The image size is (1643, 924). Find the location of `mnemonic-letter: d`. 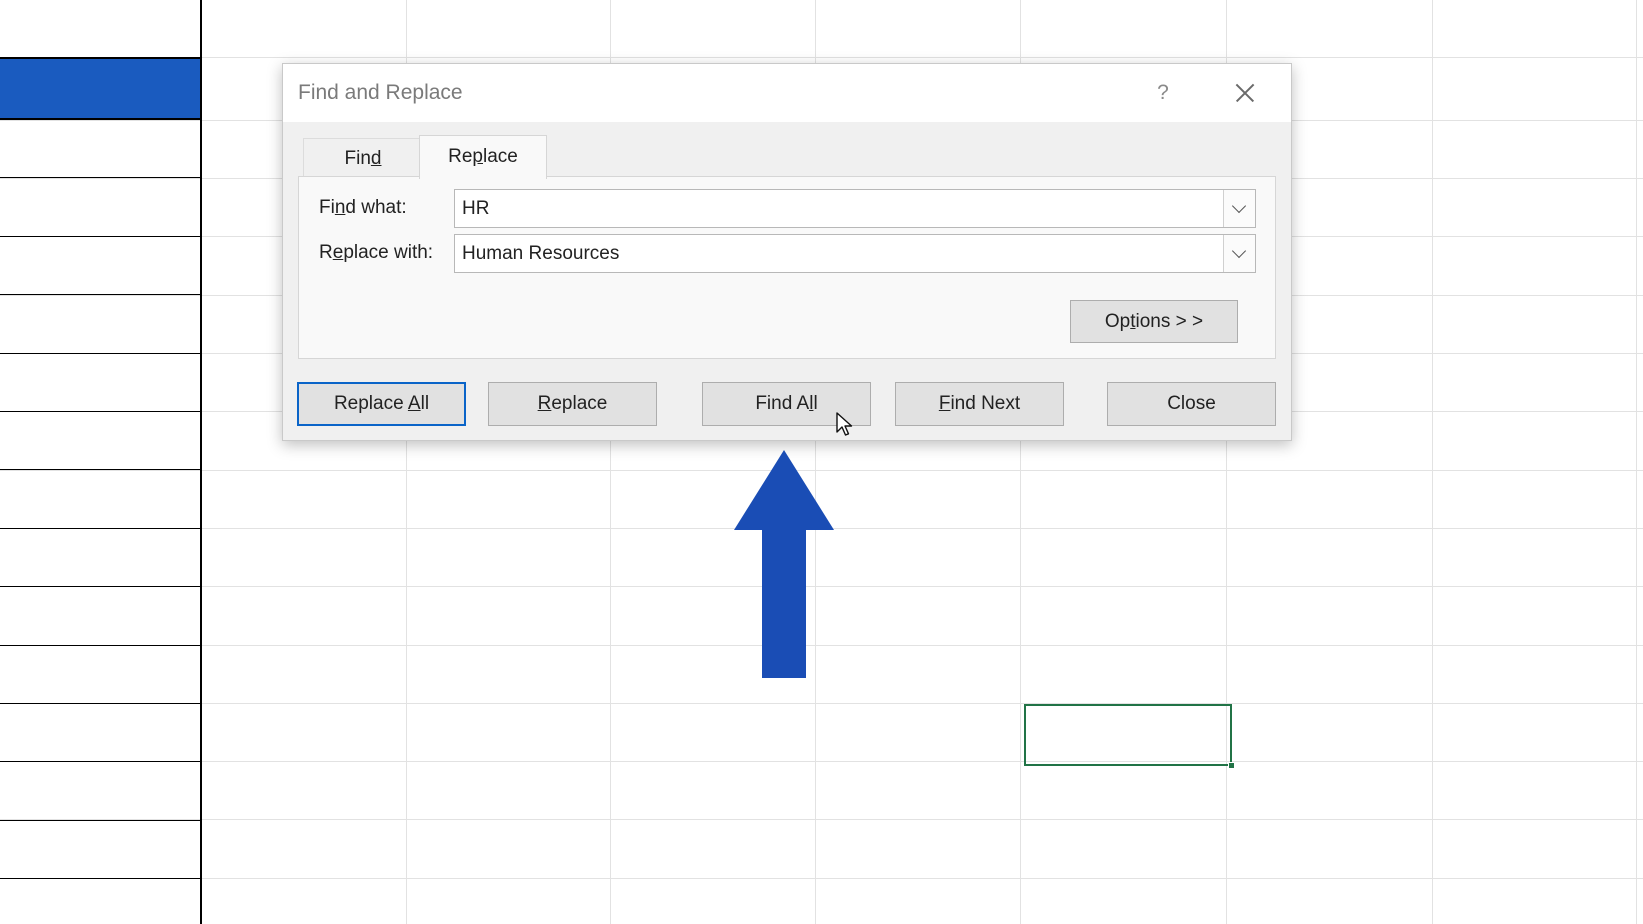

mnemonic-letter: d is located at coordinates (376, 158).